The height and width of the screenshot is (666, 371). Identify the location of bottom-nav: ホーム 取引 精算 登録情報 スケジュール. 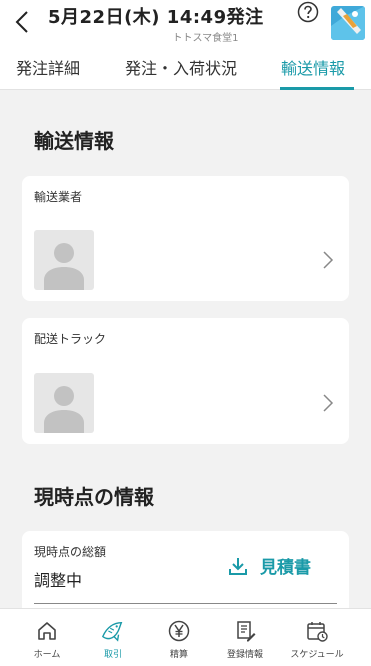
(185, 637).